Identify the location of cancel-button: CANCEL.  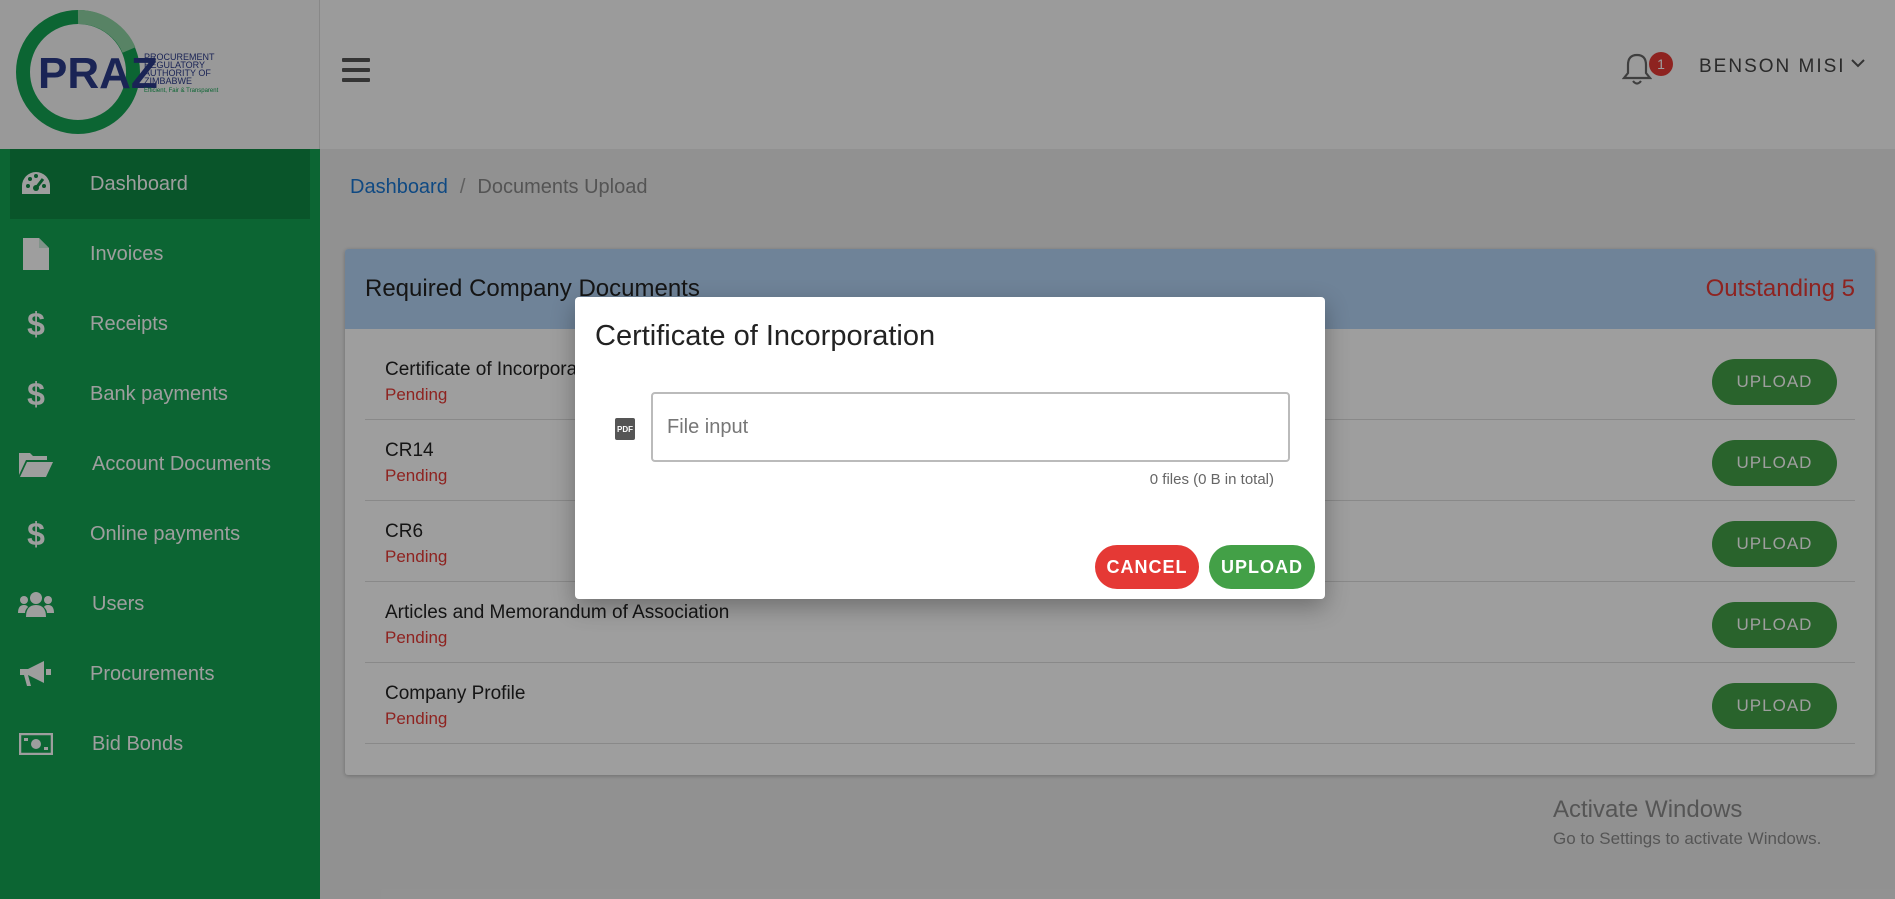
(1147, 567).